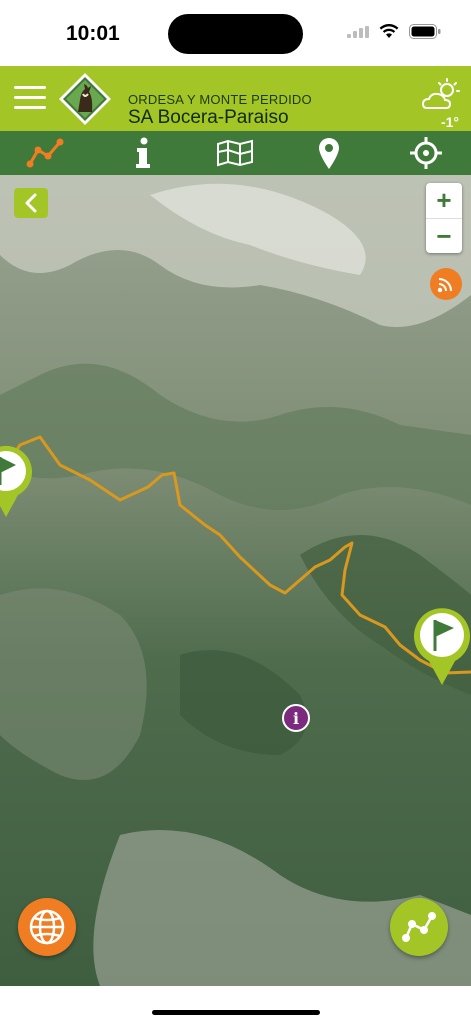 The image size is (471, 1024). I want to click on info-poi-marker: i, so click(296, 718).